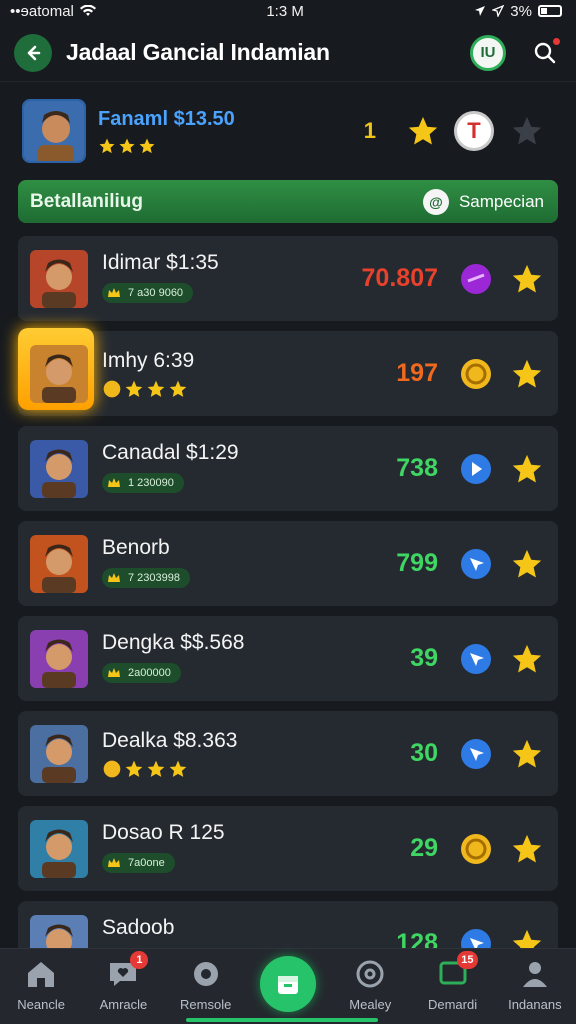 The width and height of the screenshot is (576, 1024). Describe the element at coordinates (488, 52) in the screenshot. I see `user-avatar: IU` at that location.